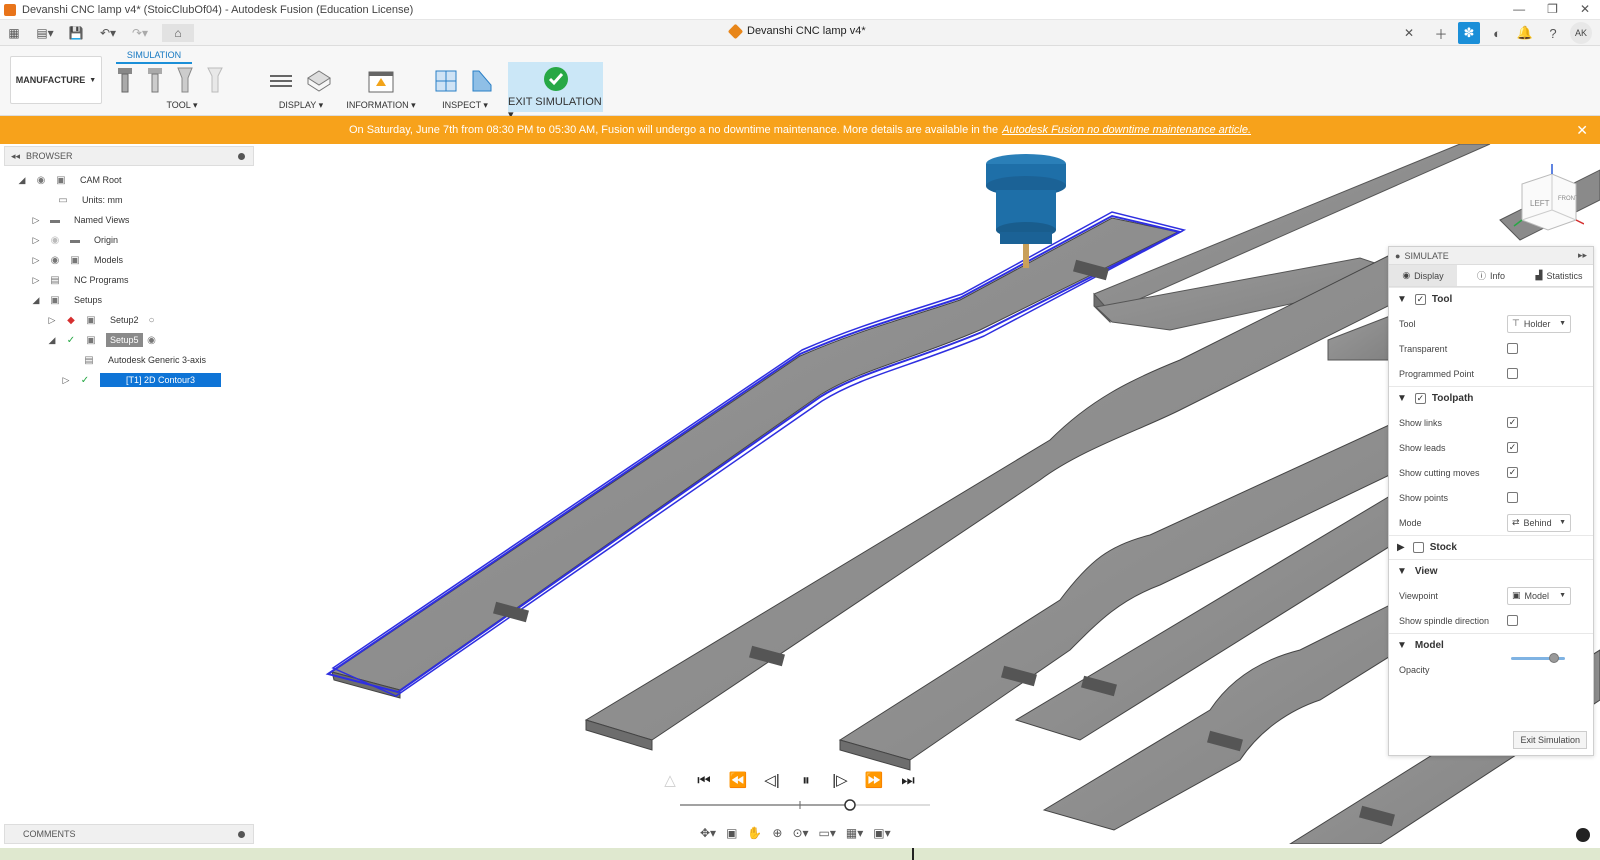 This screenshot has height=860, width=1600. I want to click on inspect-group-label: INSPECT ▾, so click(465, 105).